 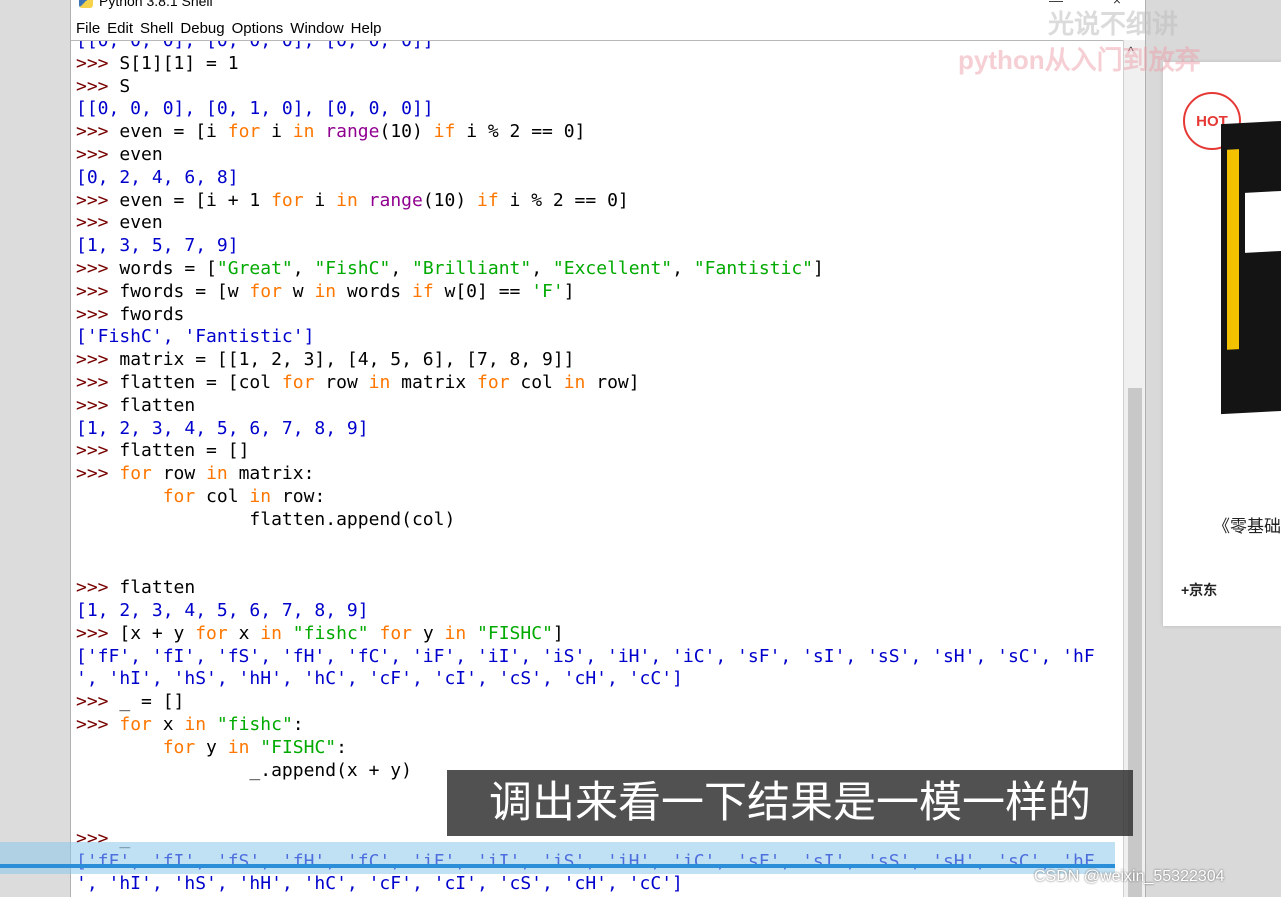 I want to click on ad-panel: HOT 《零基础 +京东, so click(x=1222, y=344).